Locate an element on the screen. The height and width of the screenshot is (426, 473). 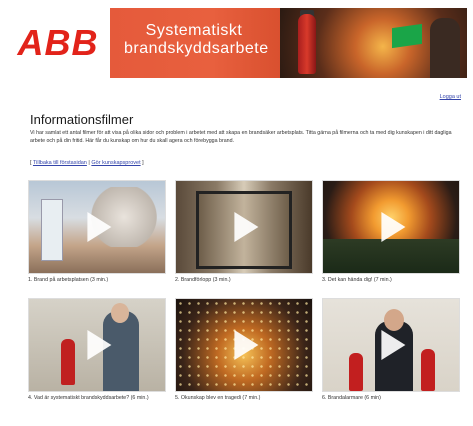
logo-area: ABB is located at coordinates (58, 43).